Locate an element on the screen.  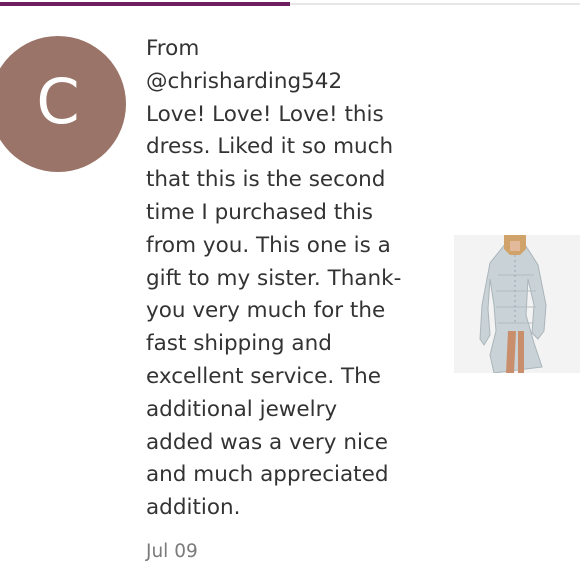
avatar: C is located at coordinates (63, 104).